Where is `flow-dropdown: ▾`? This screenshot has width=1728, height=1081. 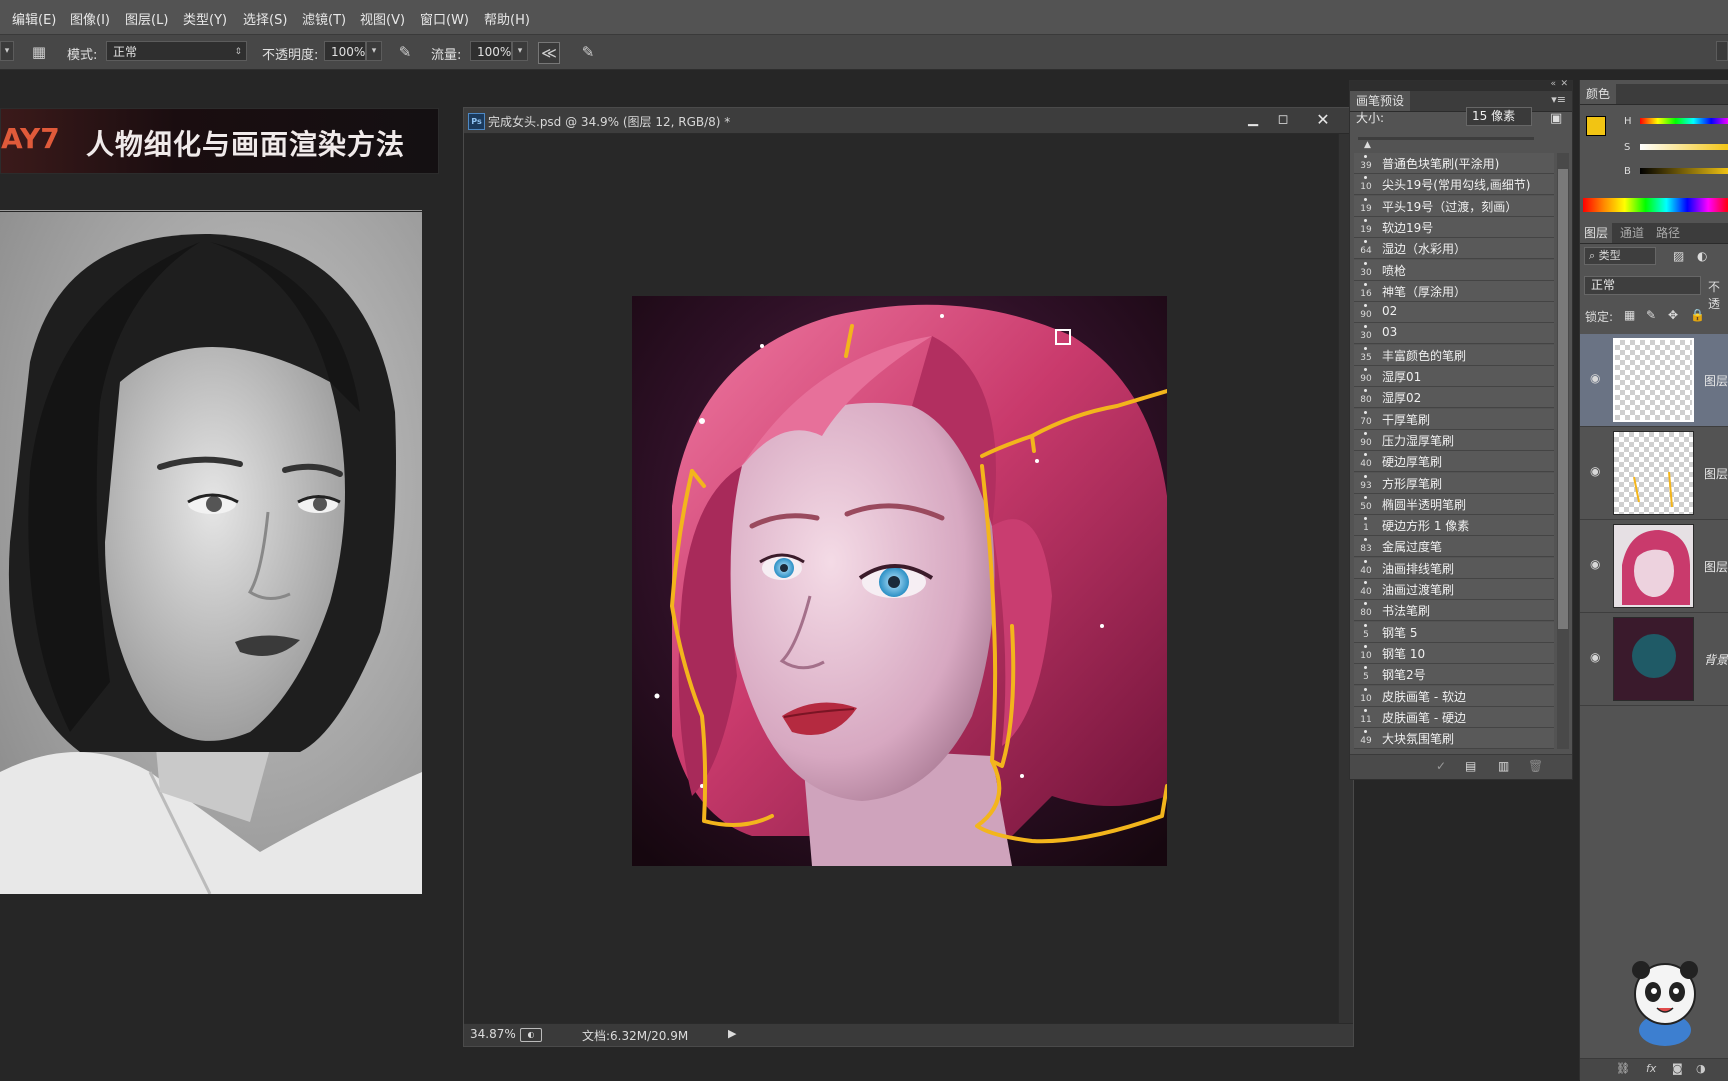
flow-dropdown: ▾ is located at coordinates (520, 51).